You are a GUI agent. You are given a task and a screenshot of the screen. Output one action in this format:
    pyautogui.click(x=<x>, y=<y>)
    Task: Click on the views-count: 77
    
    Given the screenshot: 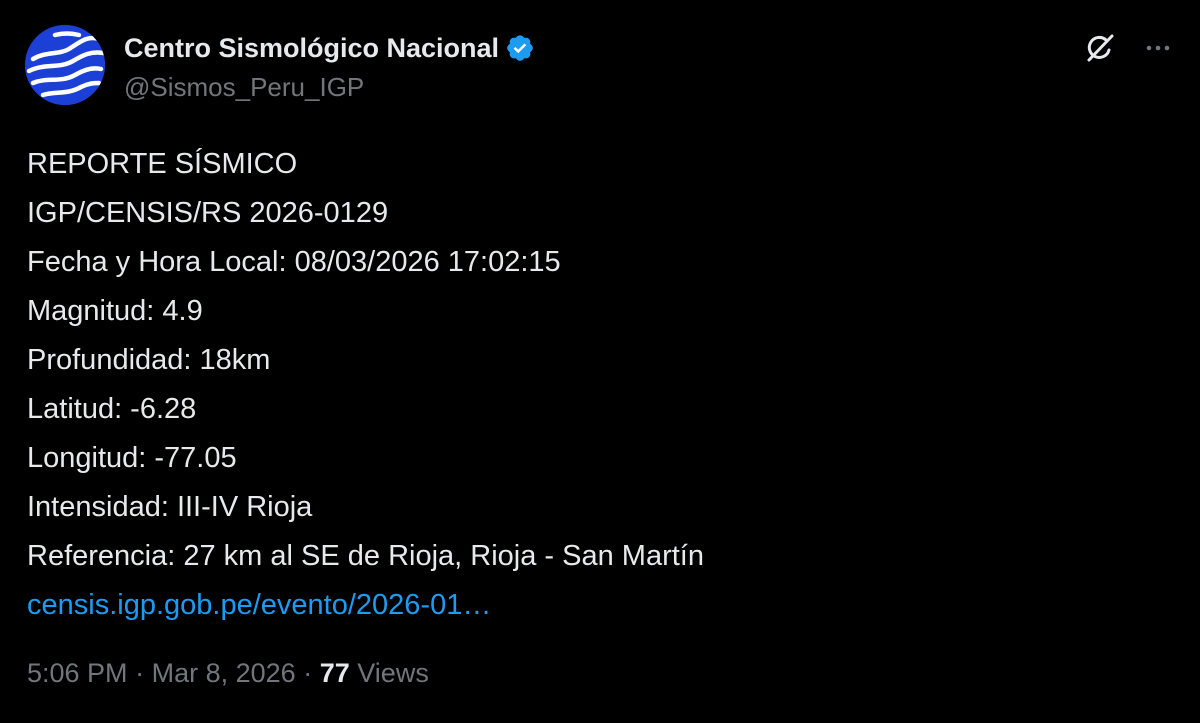 What is the action you would take?
    pyautogui.click(x=335, y=673)
    